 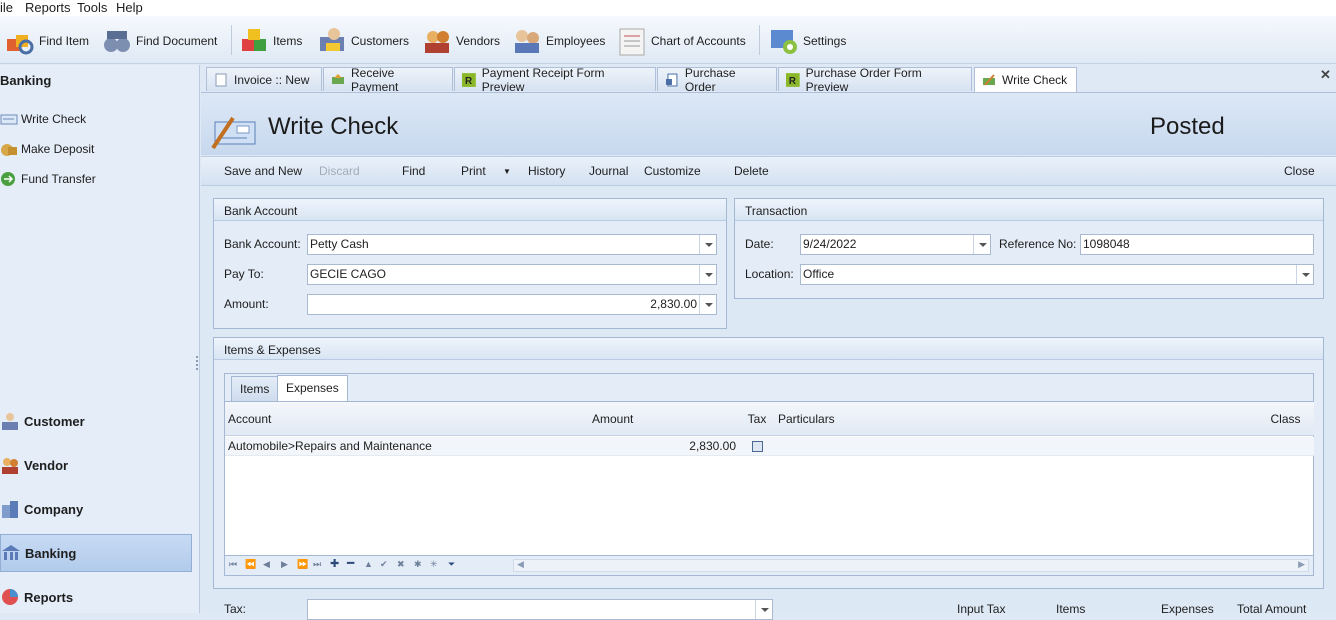 What do you see at coordinates (339, 171) in the screenshot?
I see `discard-button: Discard` at bounding box center [339, 171].